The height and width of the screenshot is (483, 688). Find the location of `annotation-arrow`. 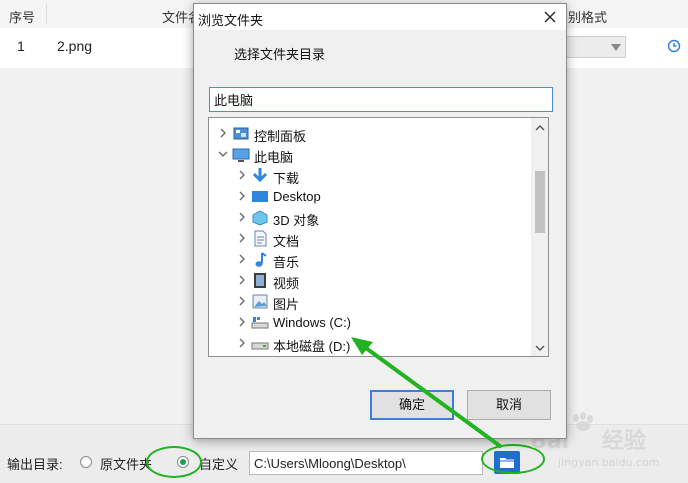

annotation-arrow is located at coordinates (426, 392).